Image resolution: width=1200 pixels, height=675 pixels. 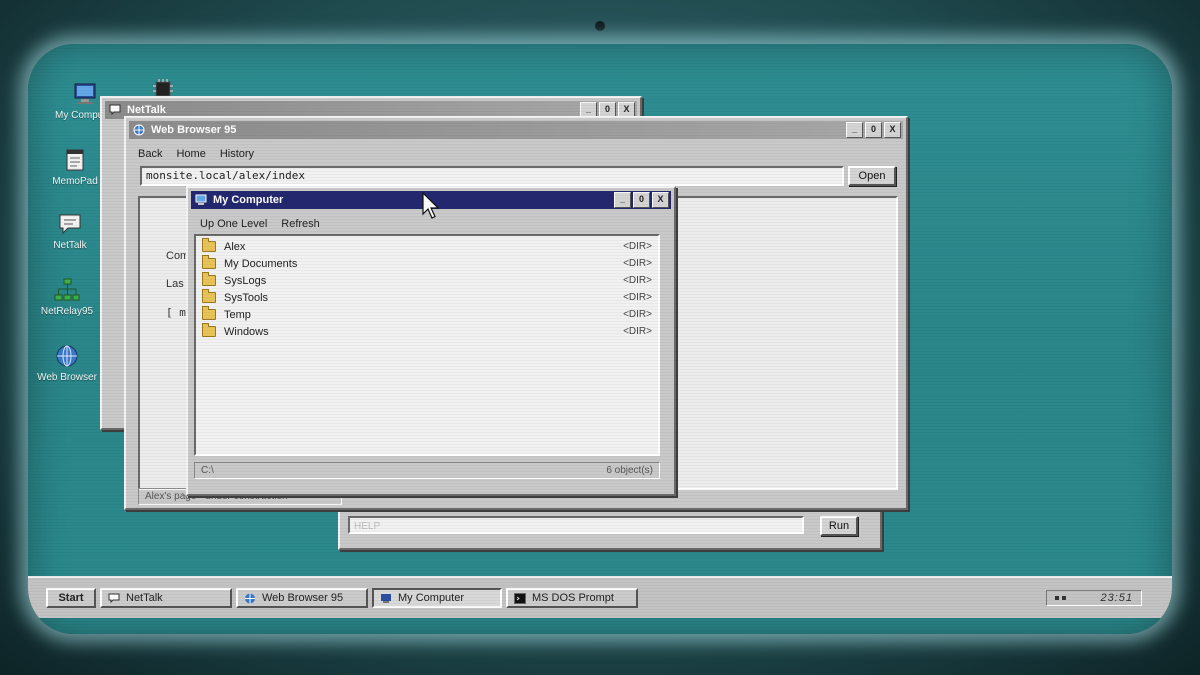 What do you see at coordinates (67, 377) in the screenshot?
I see `desktop-icon-label: Web Browser` at bounding box center [67, 377].